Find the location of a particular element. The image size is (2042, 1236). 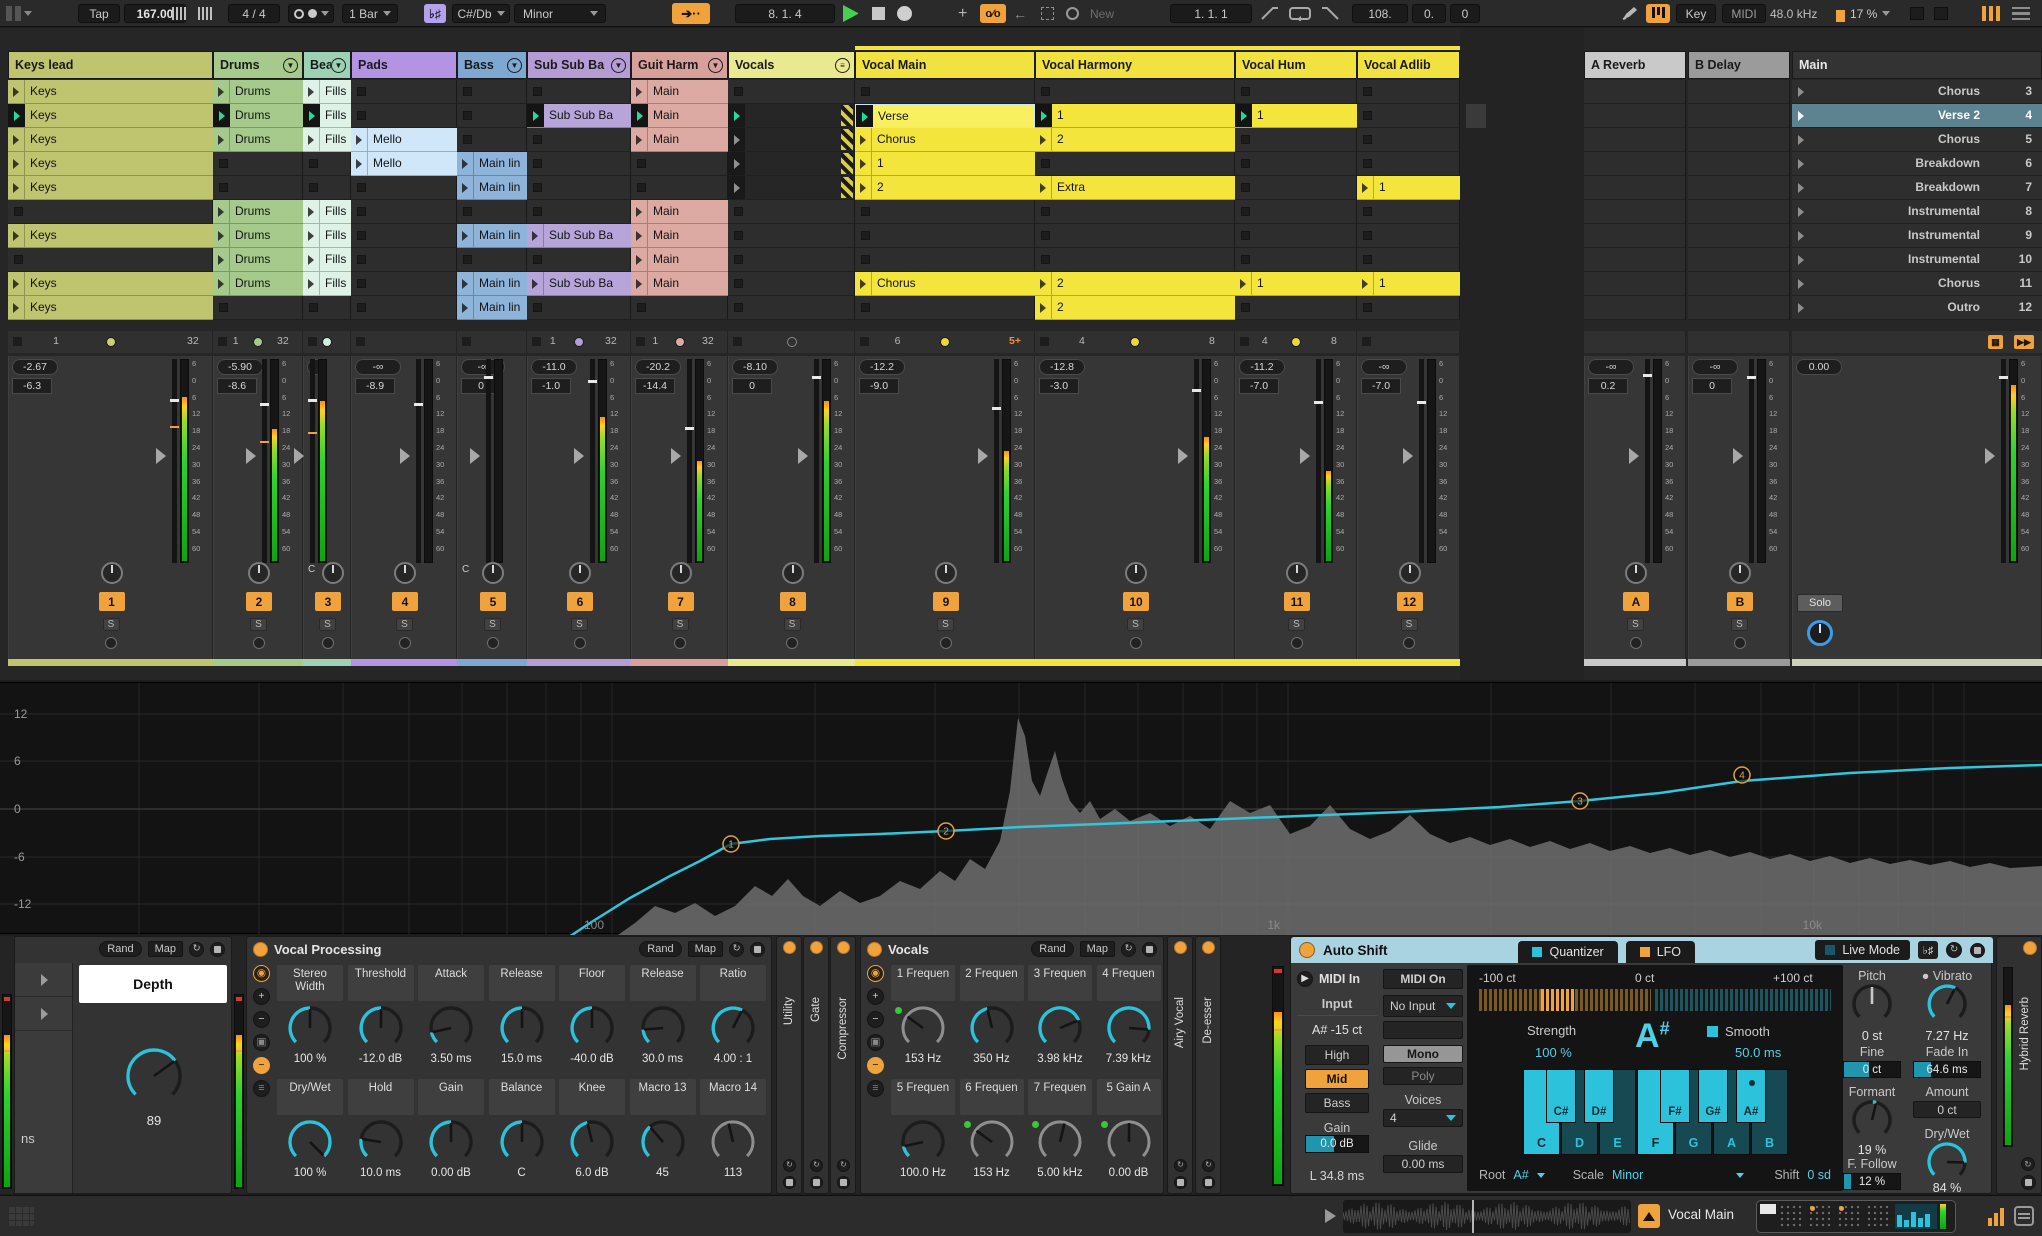

volume-fader is located at coordinates (1421, 461).